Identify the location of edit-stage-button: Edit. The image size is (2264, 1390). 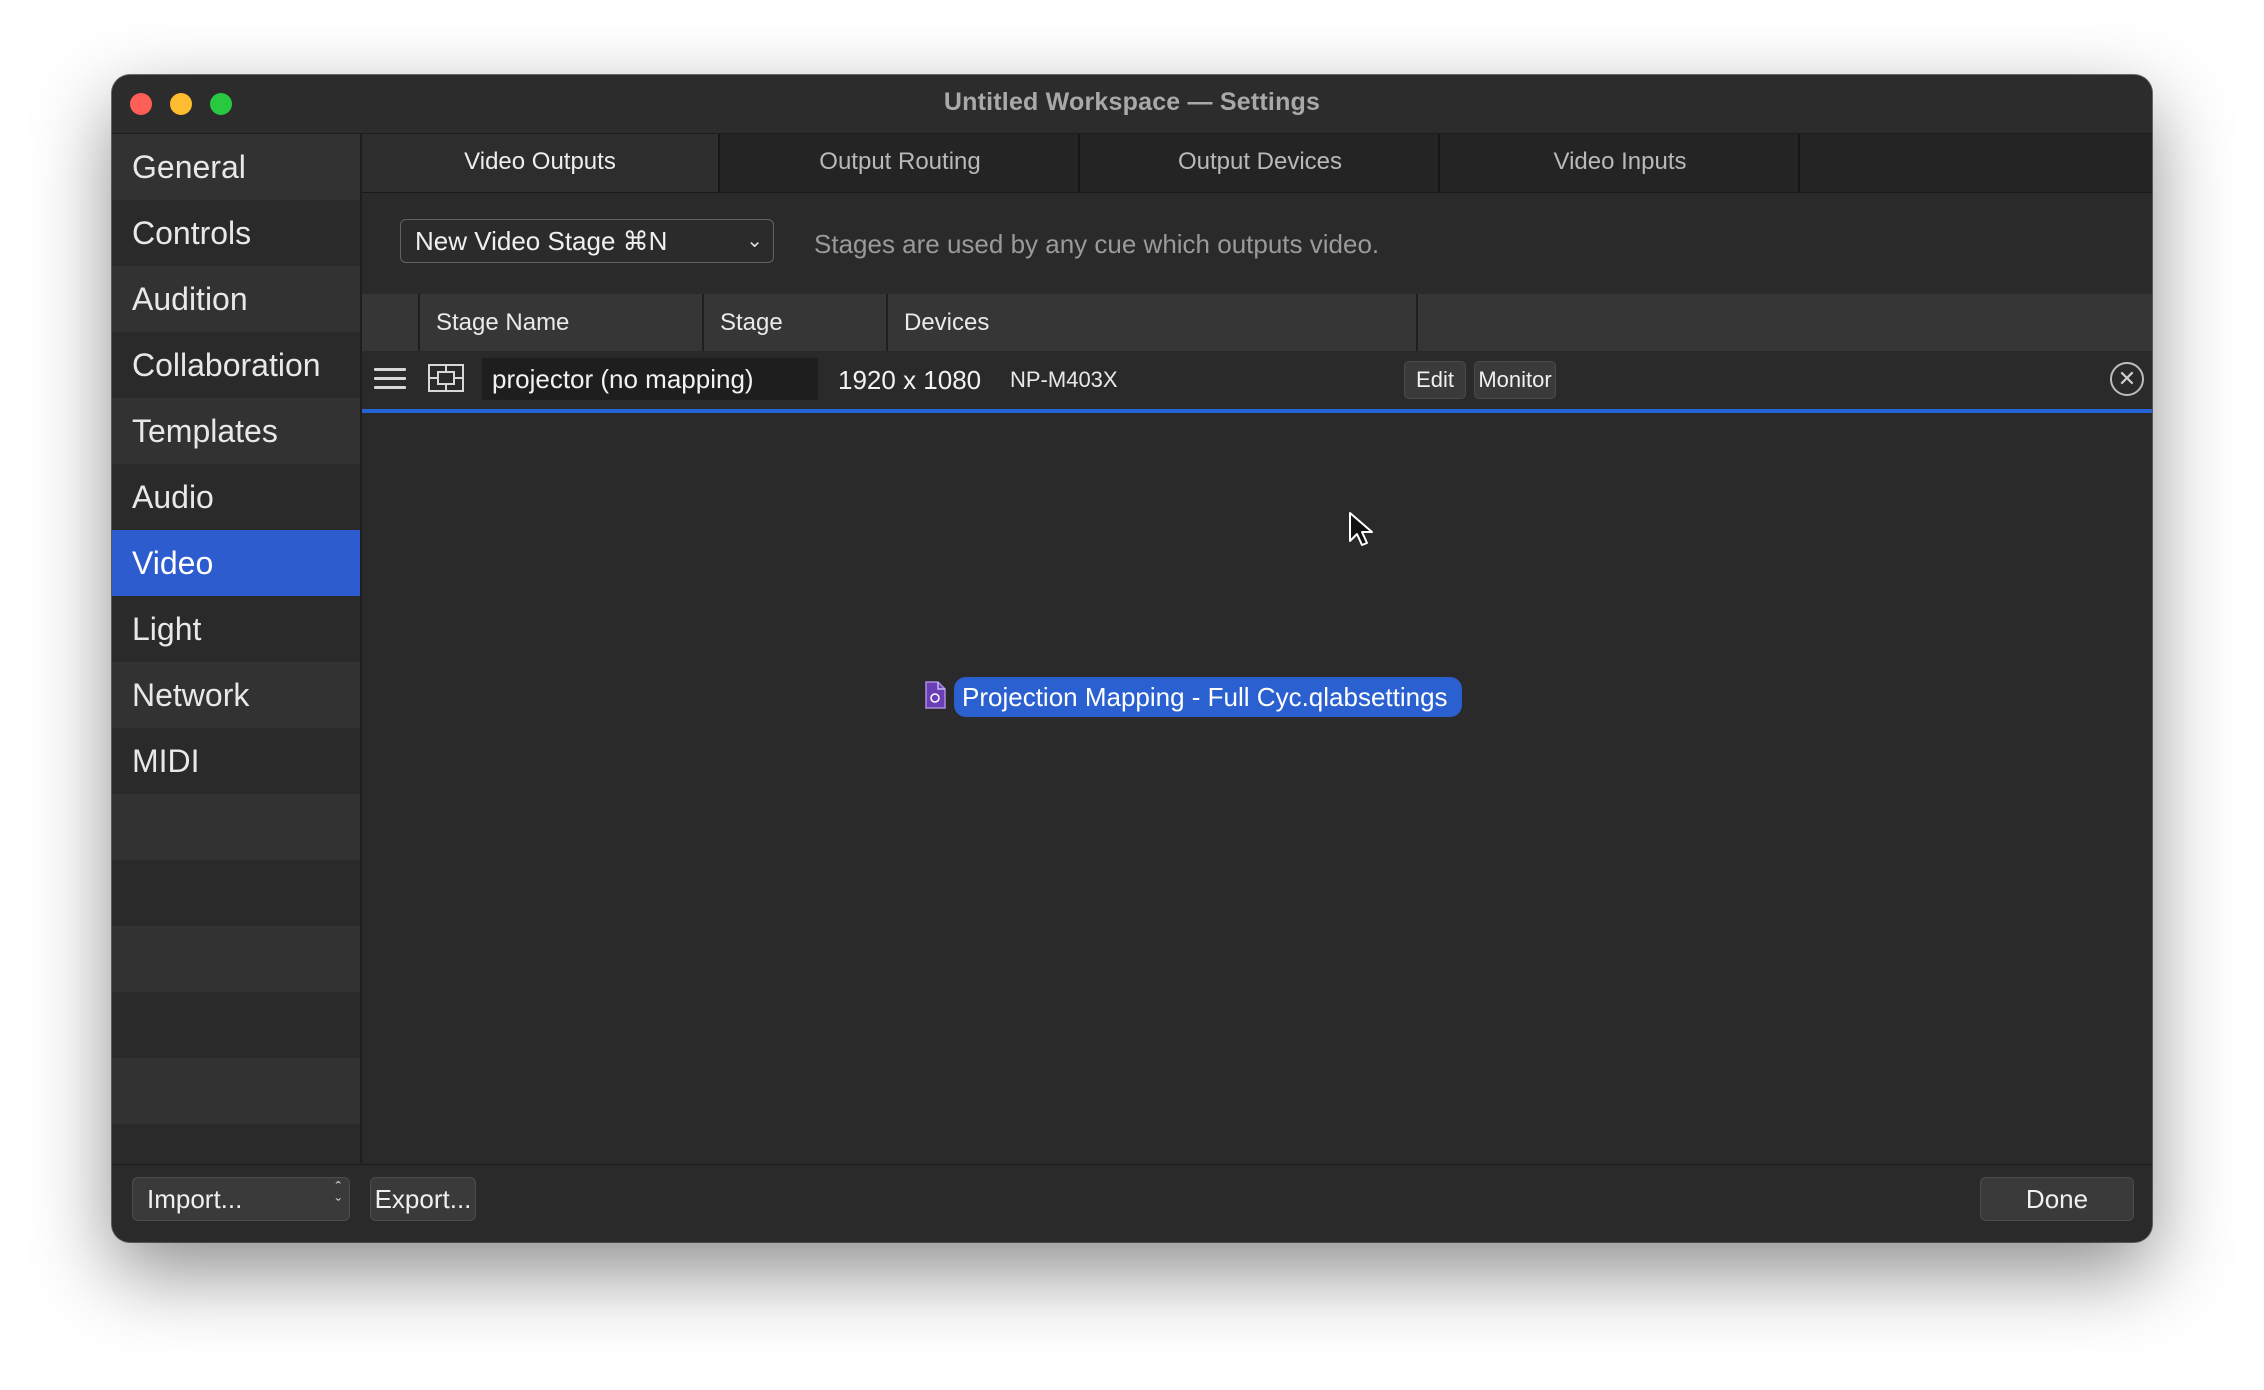
(1435, 380).